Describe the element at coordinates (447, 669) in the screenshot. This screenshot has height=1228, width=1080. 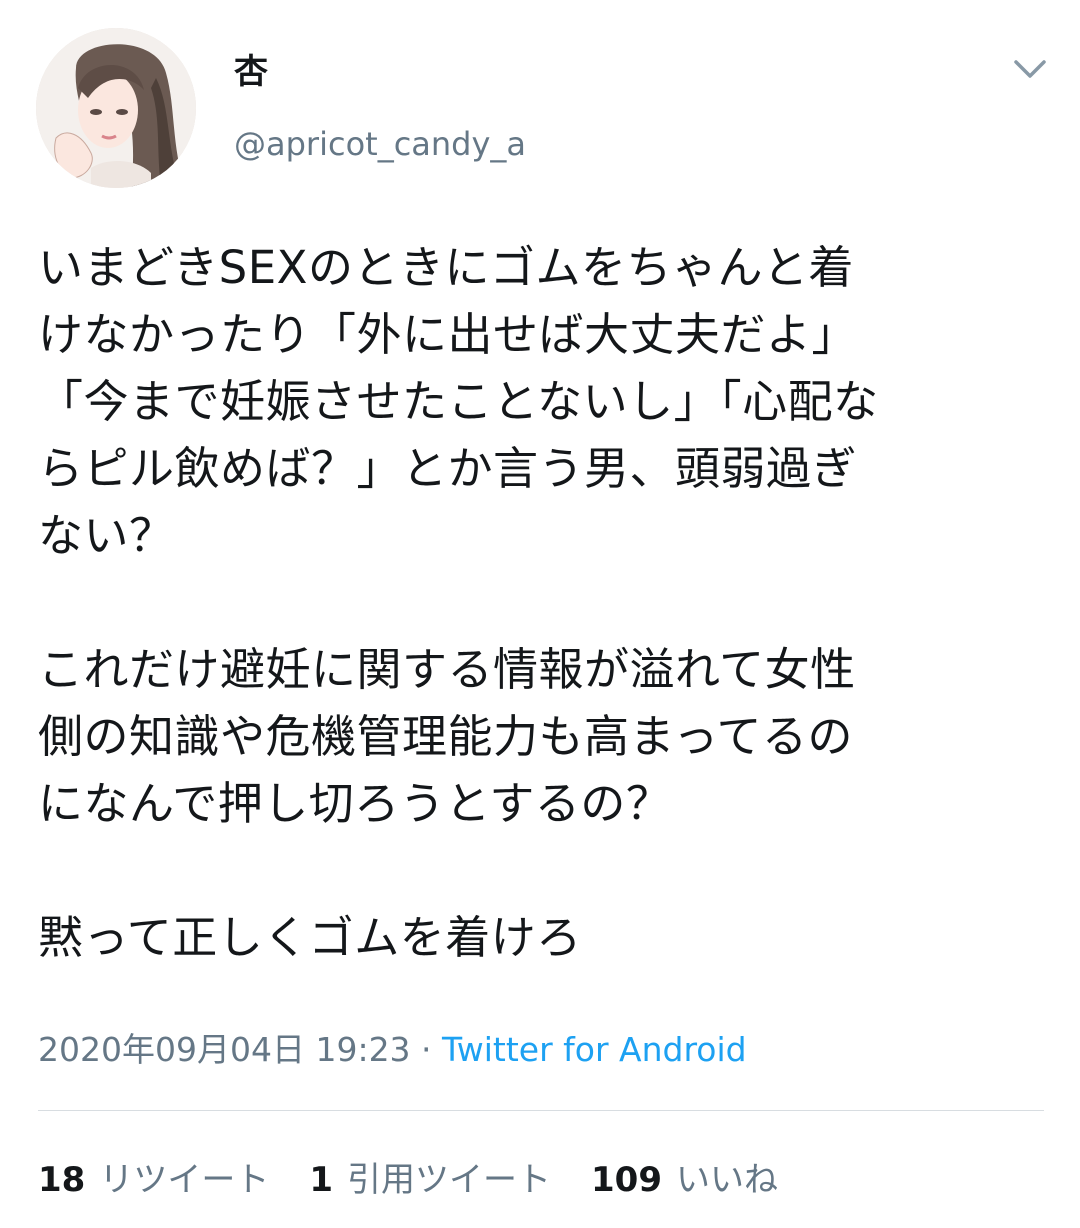
I see `tweet-line: これだけ避妊に関する情報が溢れて女性` at that location.